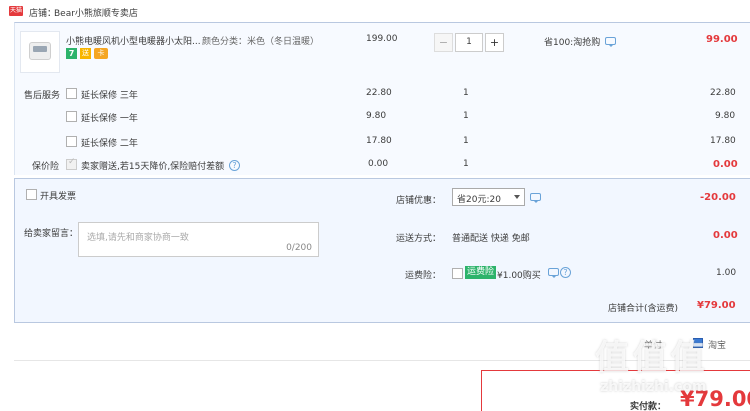 This screenshot has height=411, width=750. I want to click on aftersale-1yr-qty: 1, so click(466, 116).